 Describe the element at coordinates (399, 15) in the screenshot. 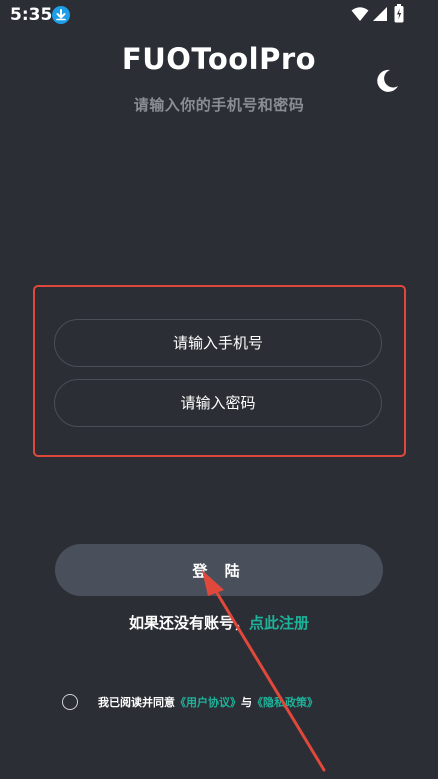

I see `battery-icon` at that location.